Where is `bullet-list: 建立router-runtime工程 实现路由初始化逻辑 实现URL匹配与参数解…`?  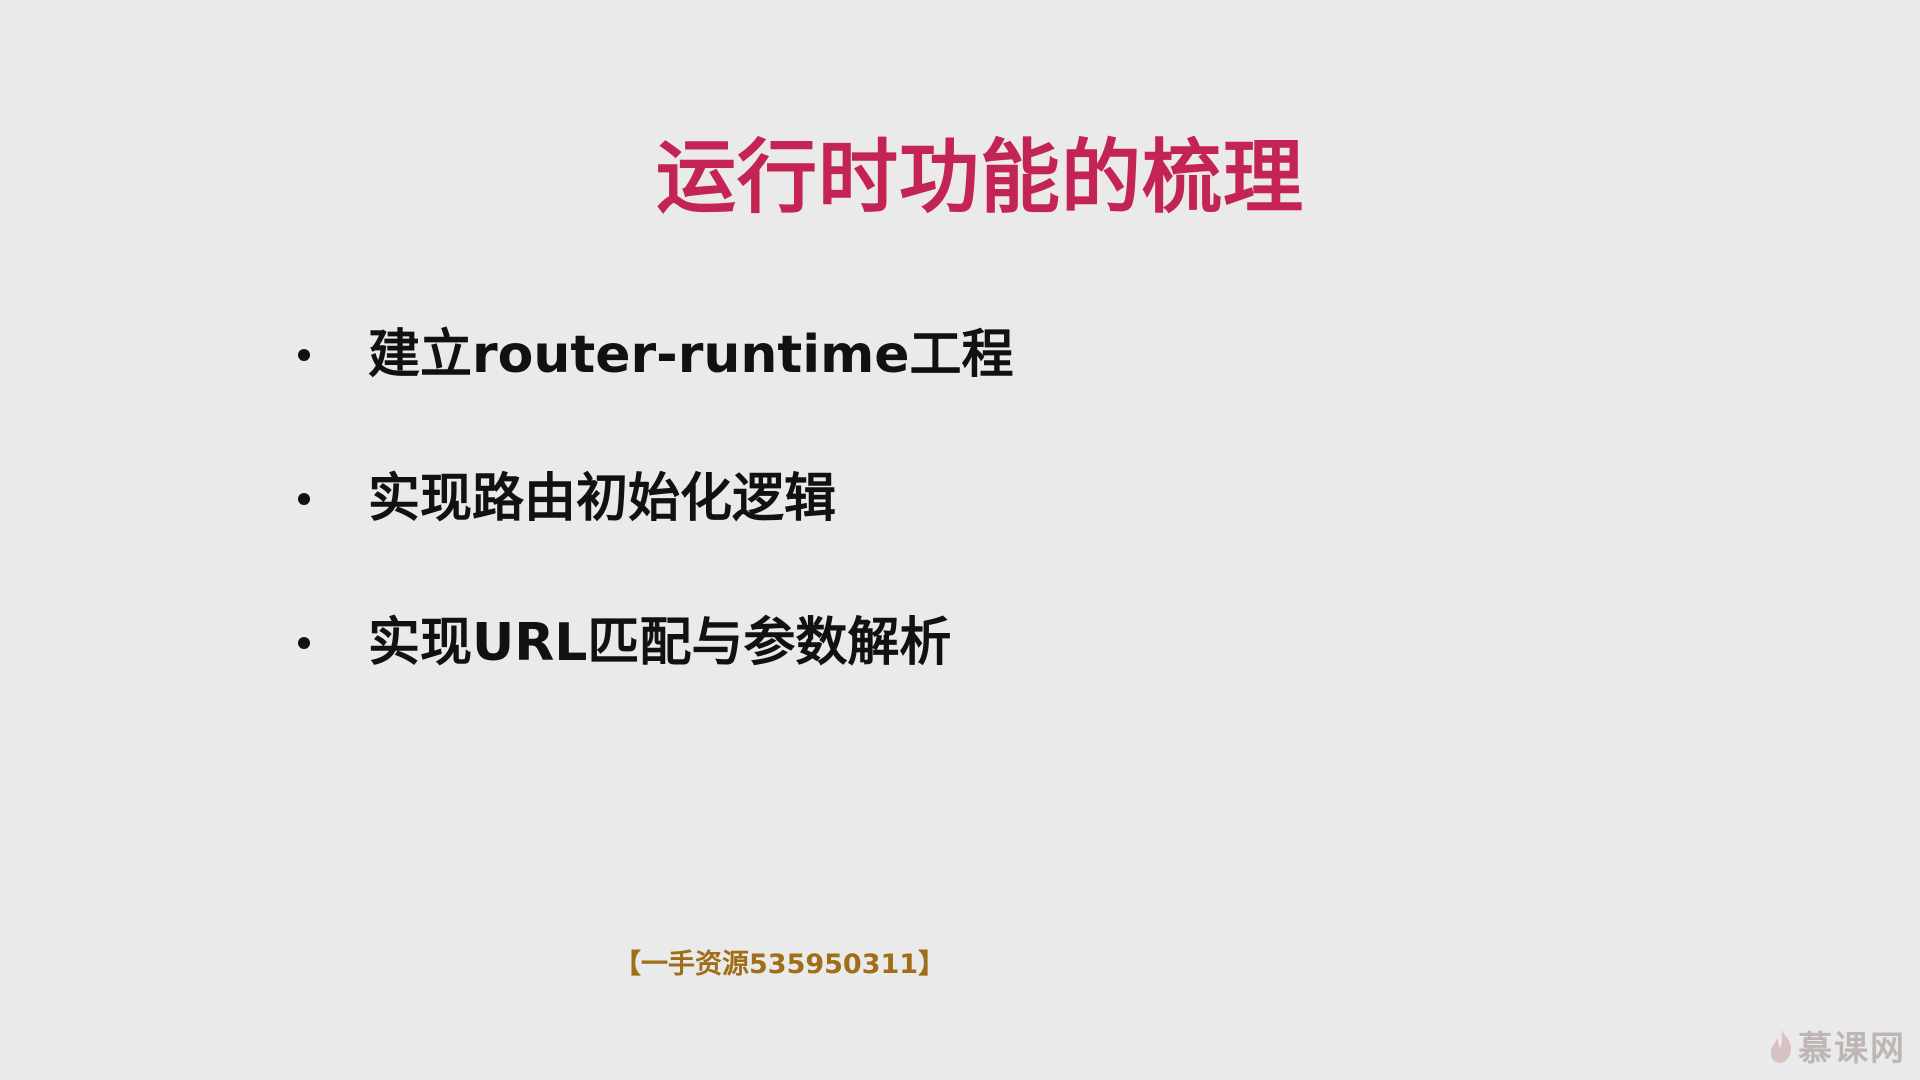 bullet-list: 建立router-runtime工程 实现路由初始化逻辑 实现URL匹配与参数解… is located at coordinates (656, 531).